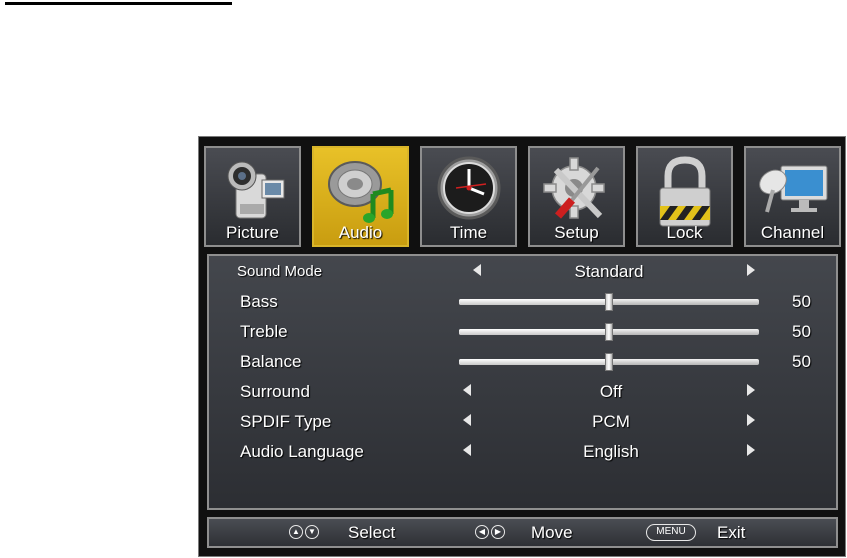 This screenshot has width=847, height=558. Describe the element at coordinates (552, 532) in the screenshot. I see `move-hint-label: Move` at that location.